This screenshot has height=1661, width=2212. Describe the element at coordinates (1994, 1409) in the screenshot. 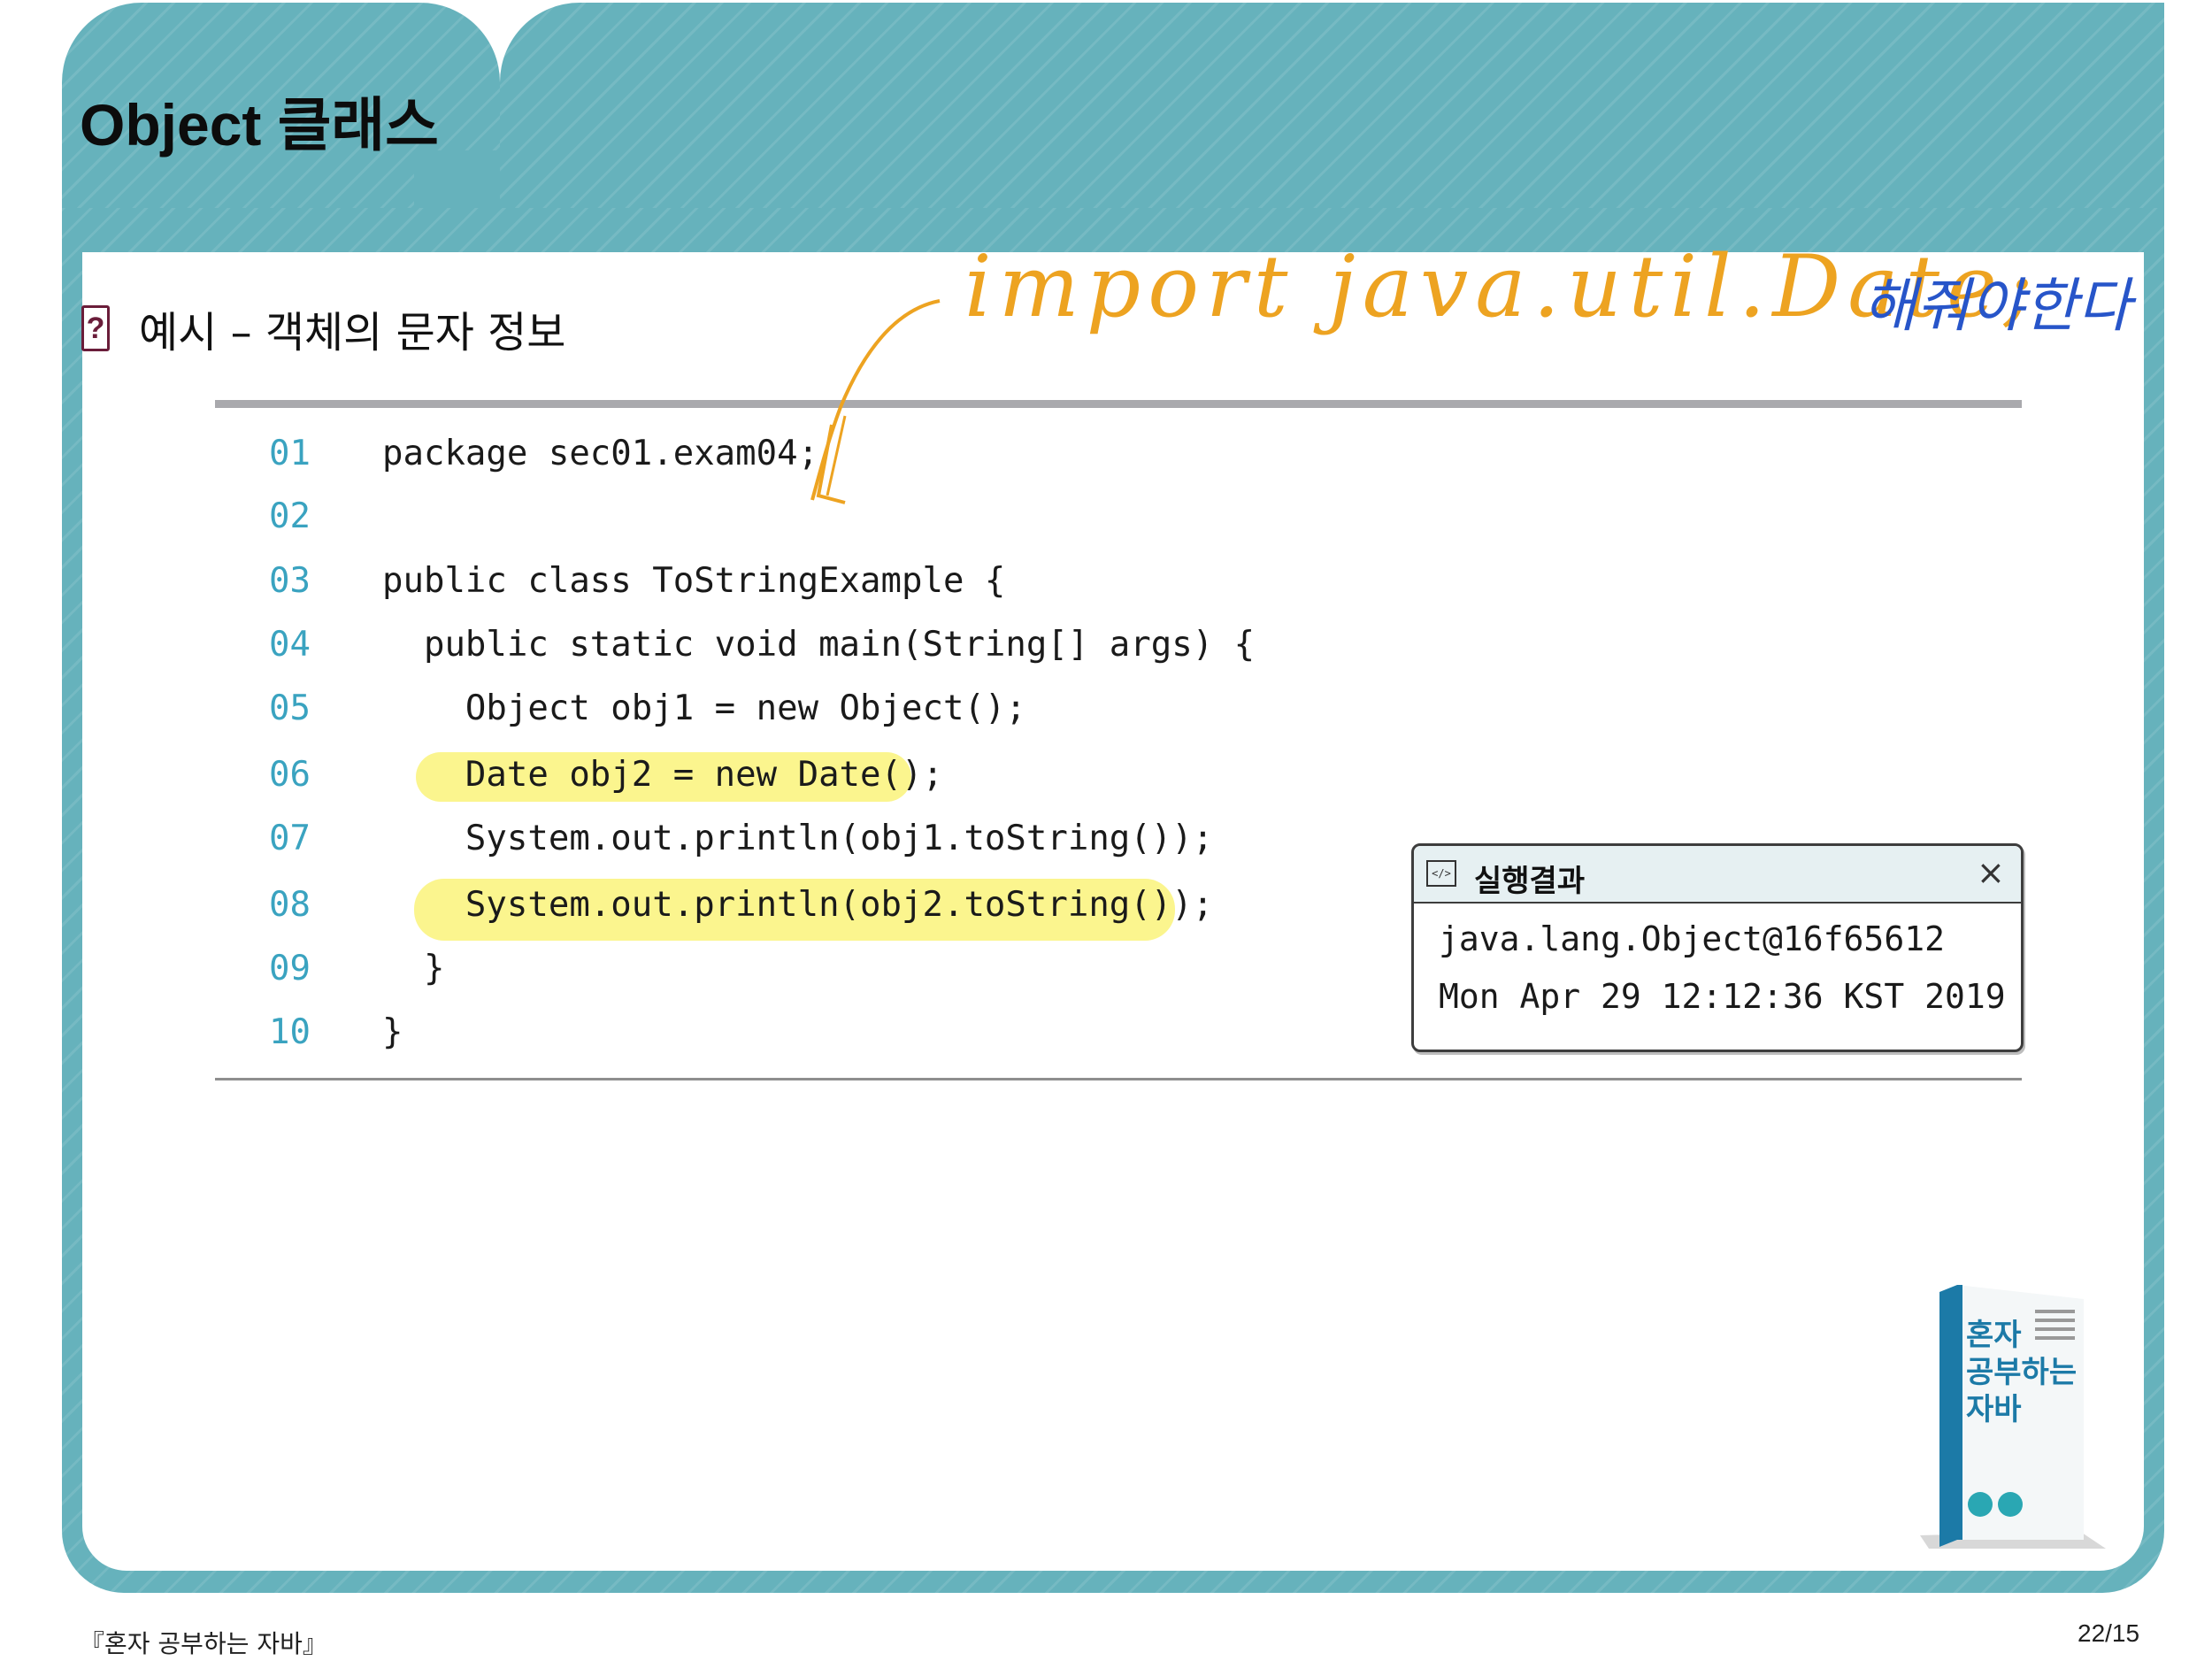

I see `book-title-line: 자바` at that location.